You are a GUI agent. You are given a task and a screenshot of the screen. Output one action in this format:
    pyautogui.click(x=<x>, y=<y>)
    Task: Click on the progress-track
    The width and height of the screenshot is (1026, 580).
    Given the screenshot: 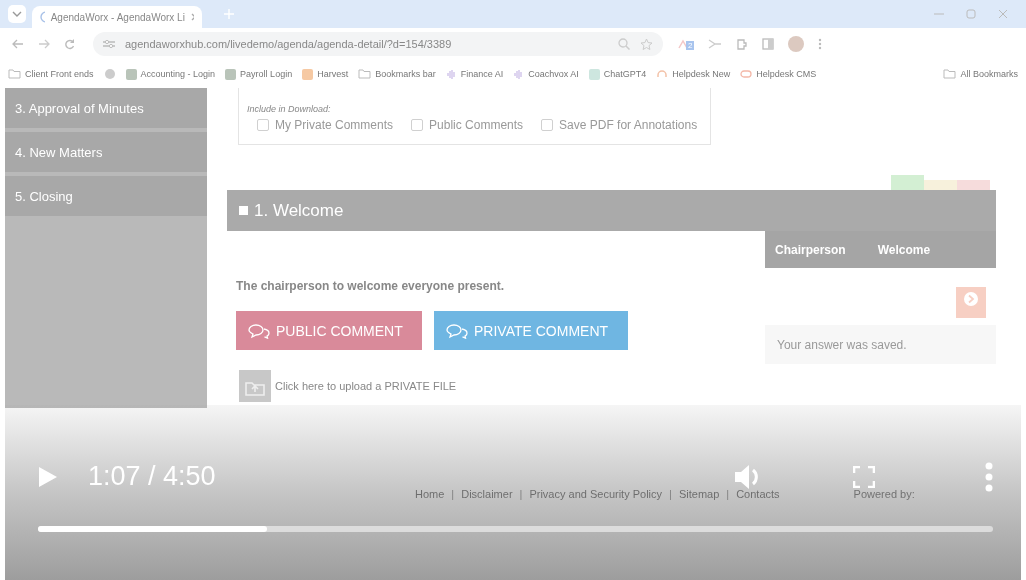 What is the action you would take?
    pyautogui.click(x=515, y=529)
    